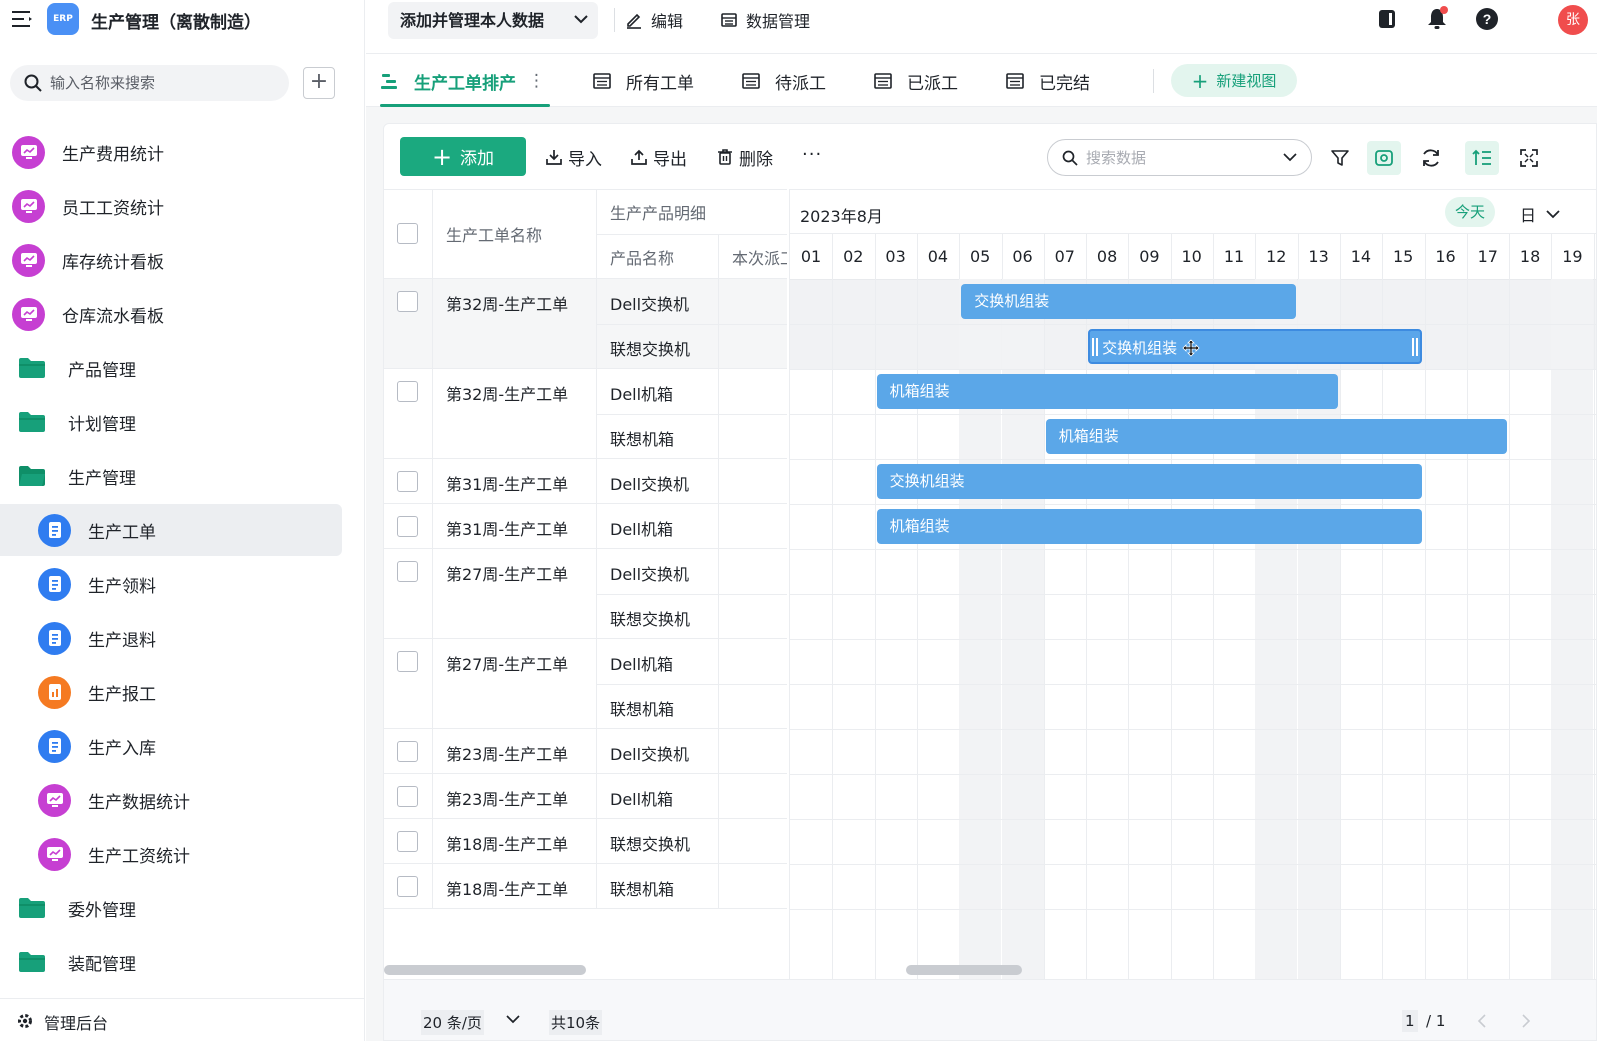 This screenshot has width=1597, height=1041. I want to click on filter-button, so click(1340, 158).